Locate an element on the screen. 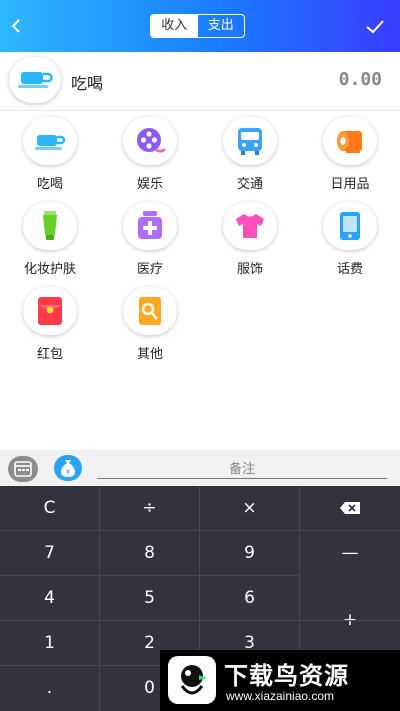 The width and height of the screenshot is (400, 711). category-item-medical: 医疗 is located at coordinates (150, 242).